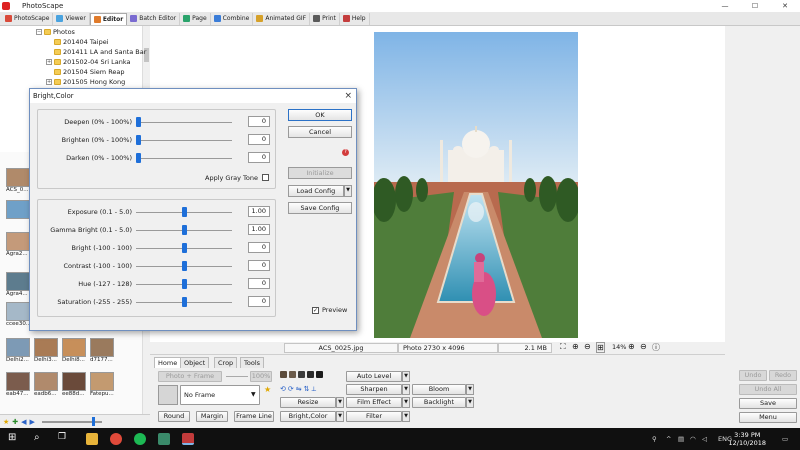  What do you see at coordinates (71, 18) in the screenshot?
I see `tab-viewer: Viewer` at bounding box center [71, 18].